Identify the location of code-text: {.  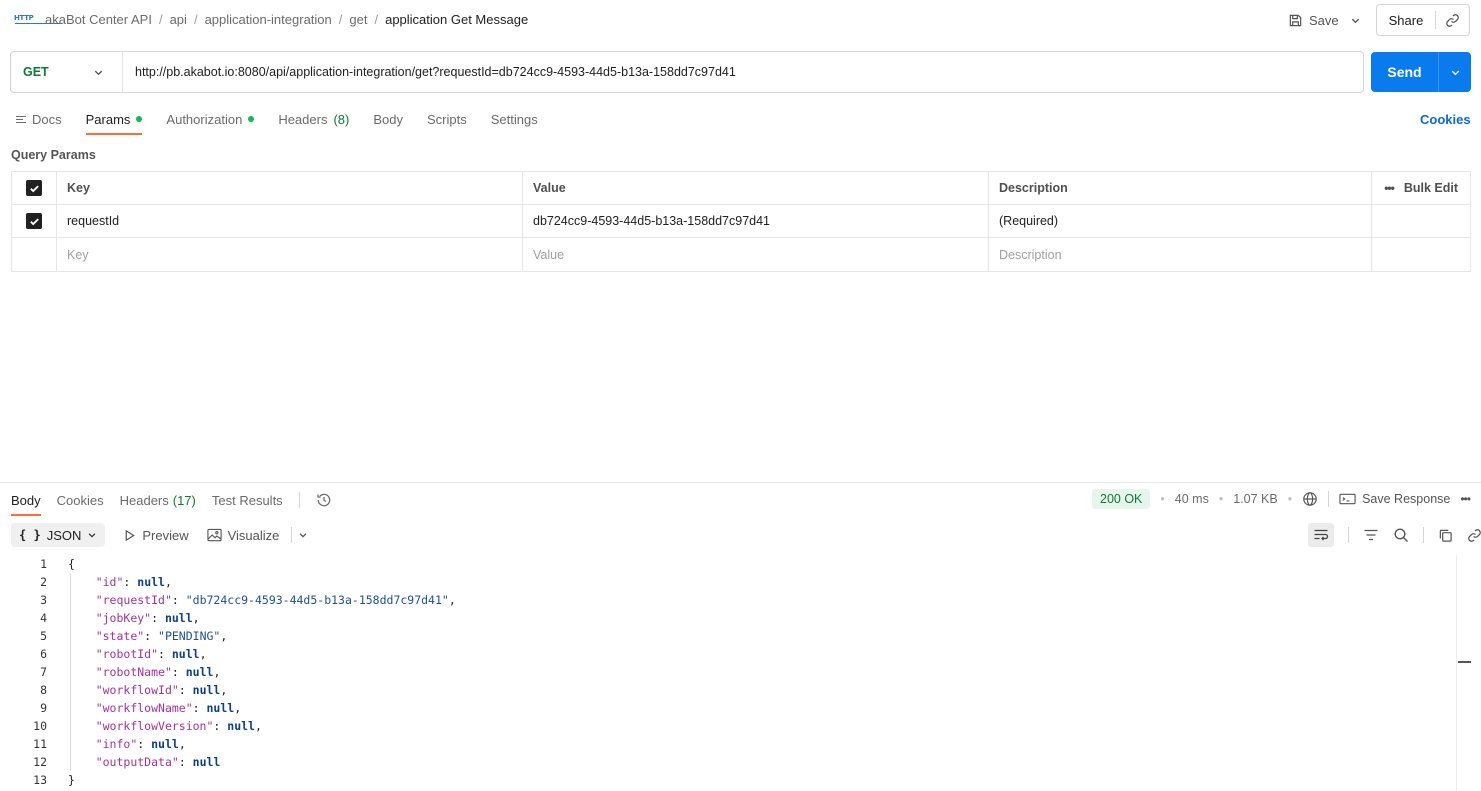
(71, 564).